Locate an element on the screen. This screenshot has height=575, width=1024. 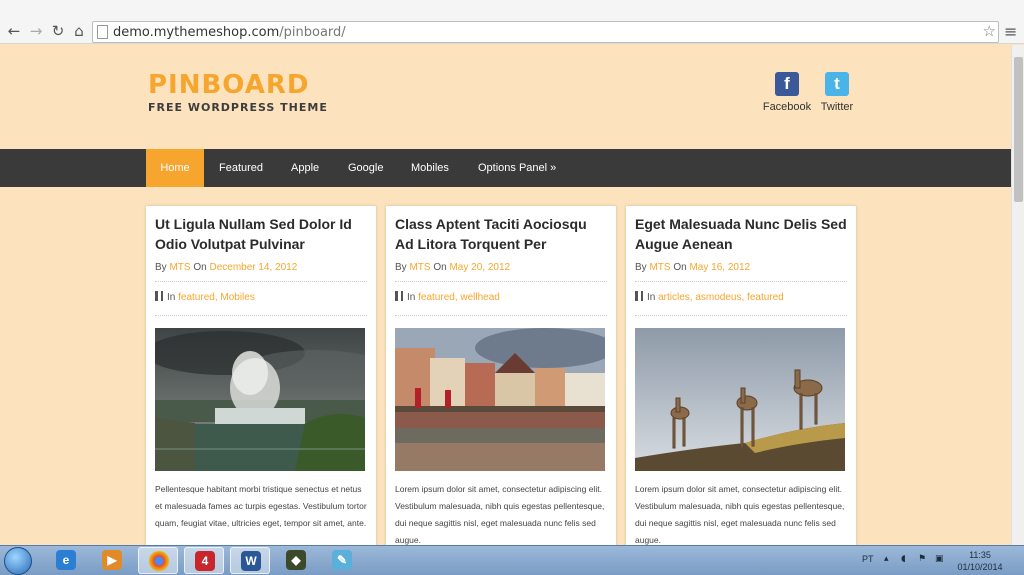
notepad-icon: ✎ is located at coordinates (342, 560).